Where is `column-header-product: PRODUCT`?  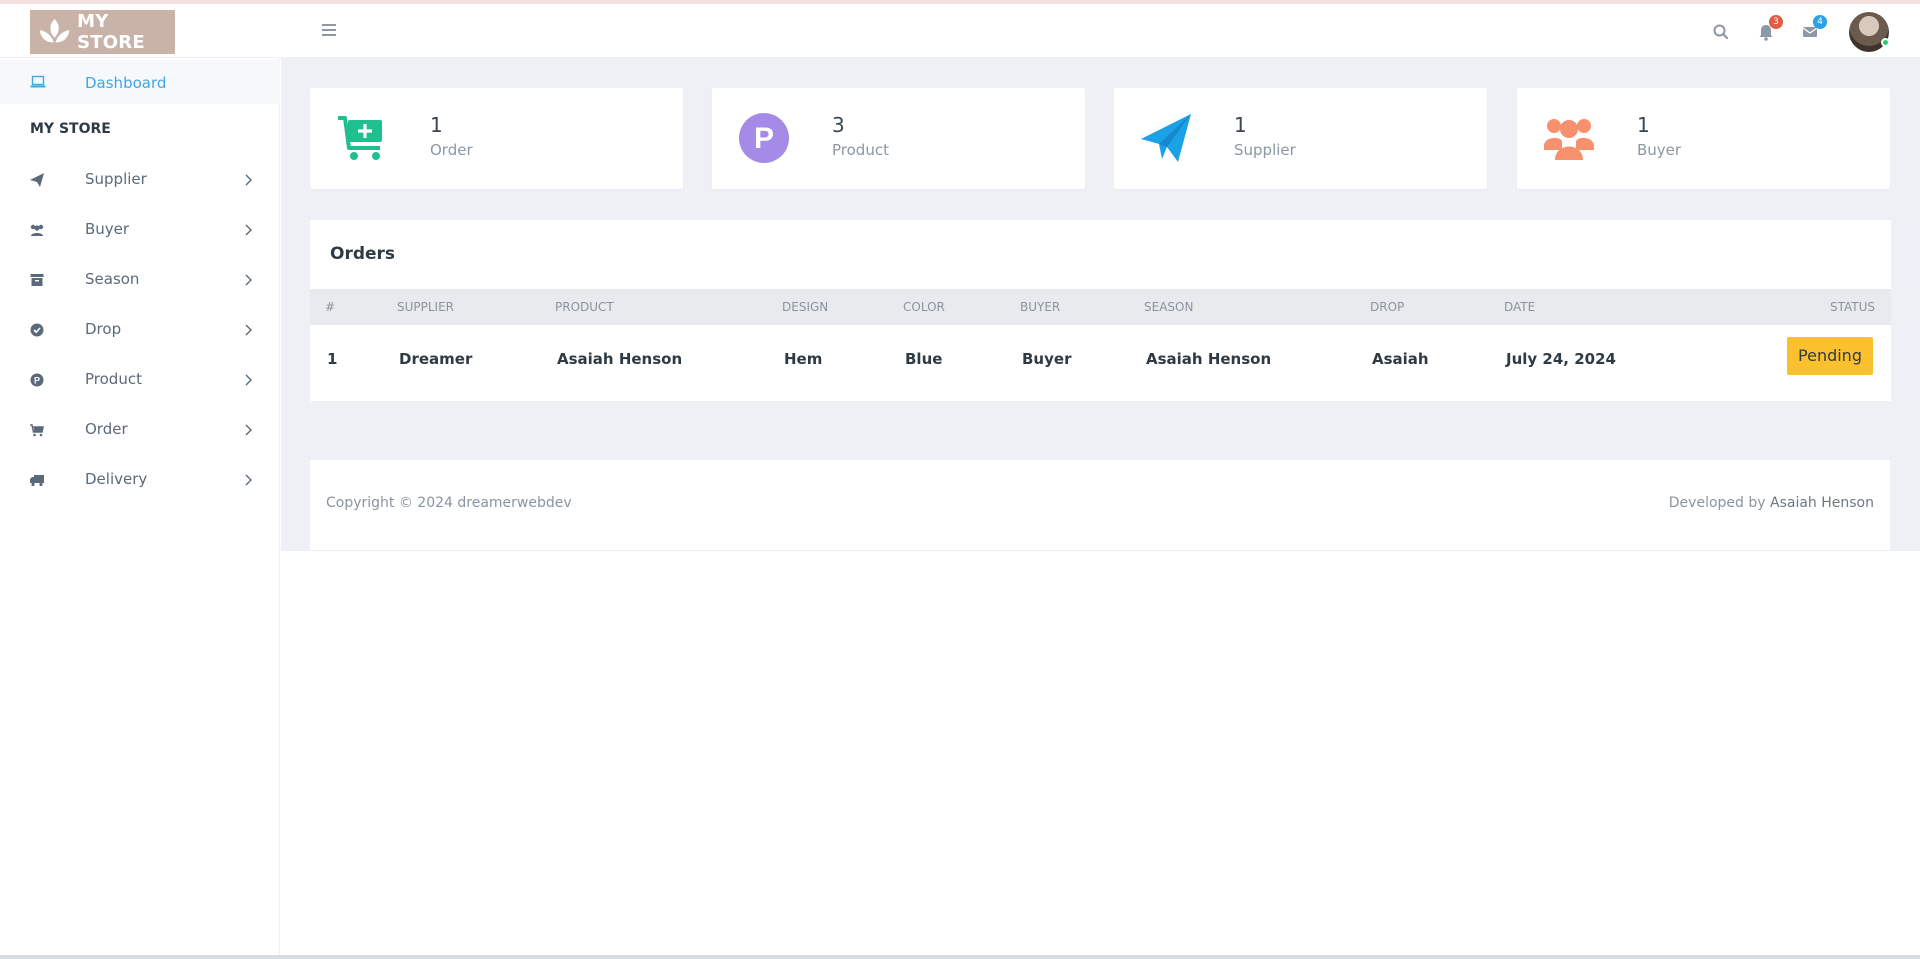
column-header-product: PRODUCT is located at coordinates (584, 307).